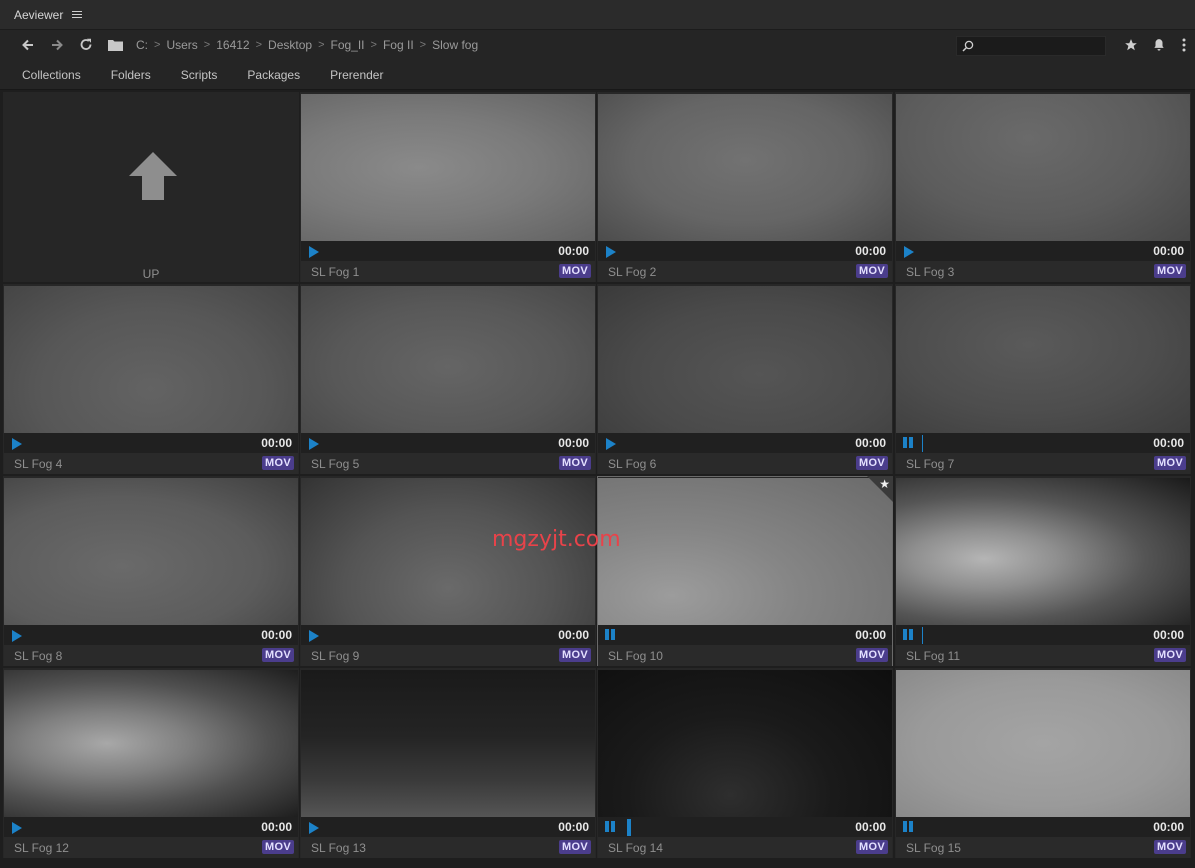 This screenshot has height=868, width=1195. Describe the element at coordinates (356, 75) in the screenshot. I see `tab-prerender: Prerender` at that location.